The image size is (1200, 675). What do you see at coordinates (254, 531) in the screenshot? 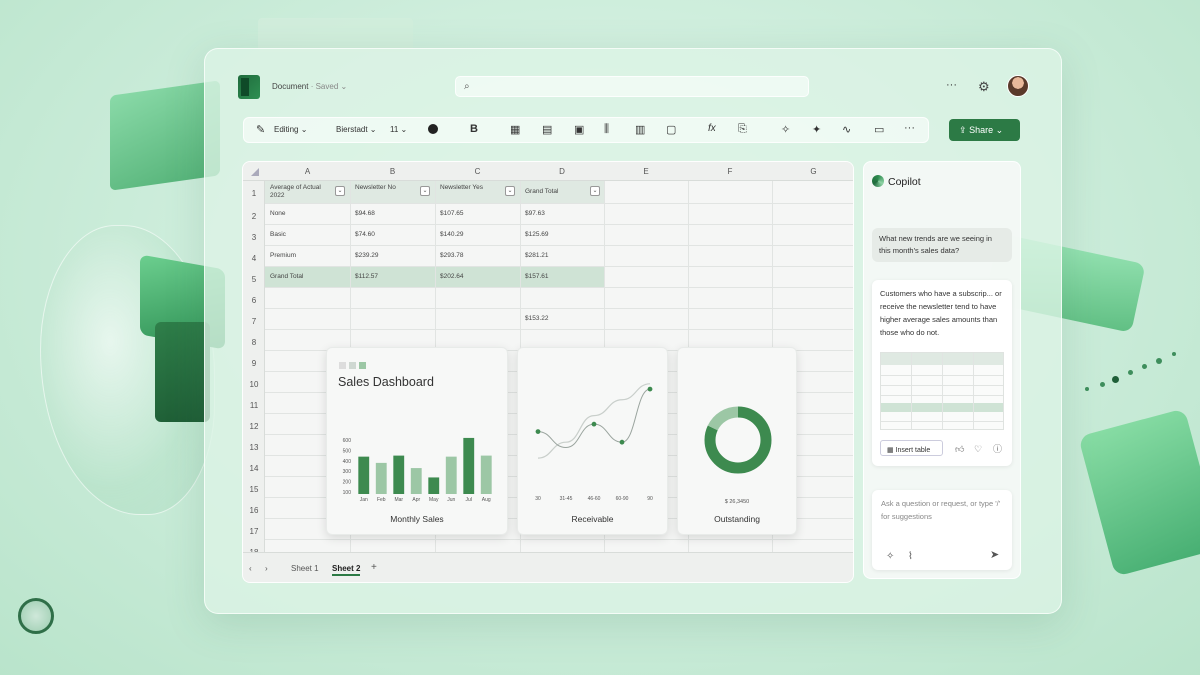
I see `row-header: 17` at bounding box center [254, 531].